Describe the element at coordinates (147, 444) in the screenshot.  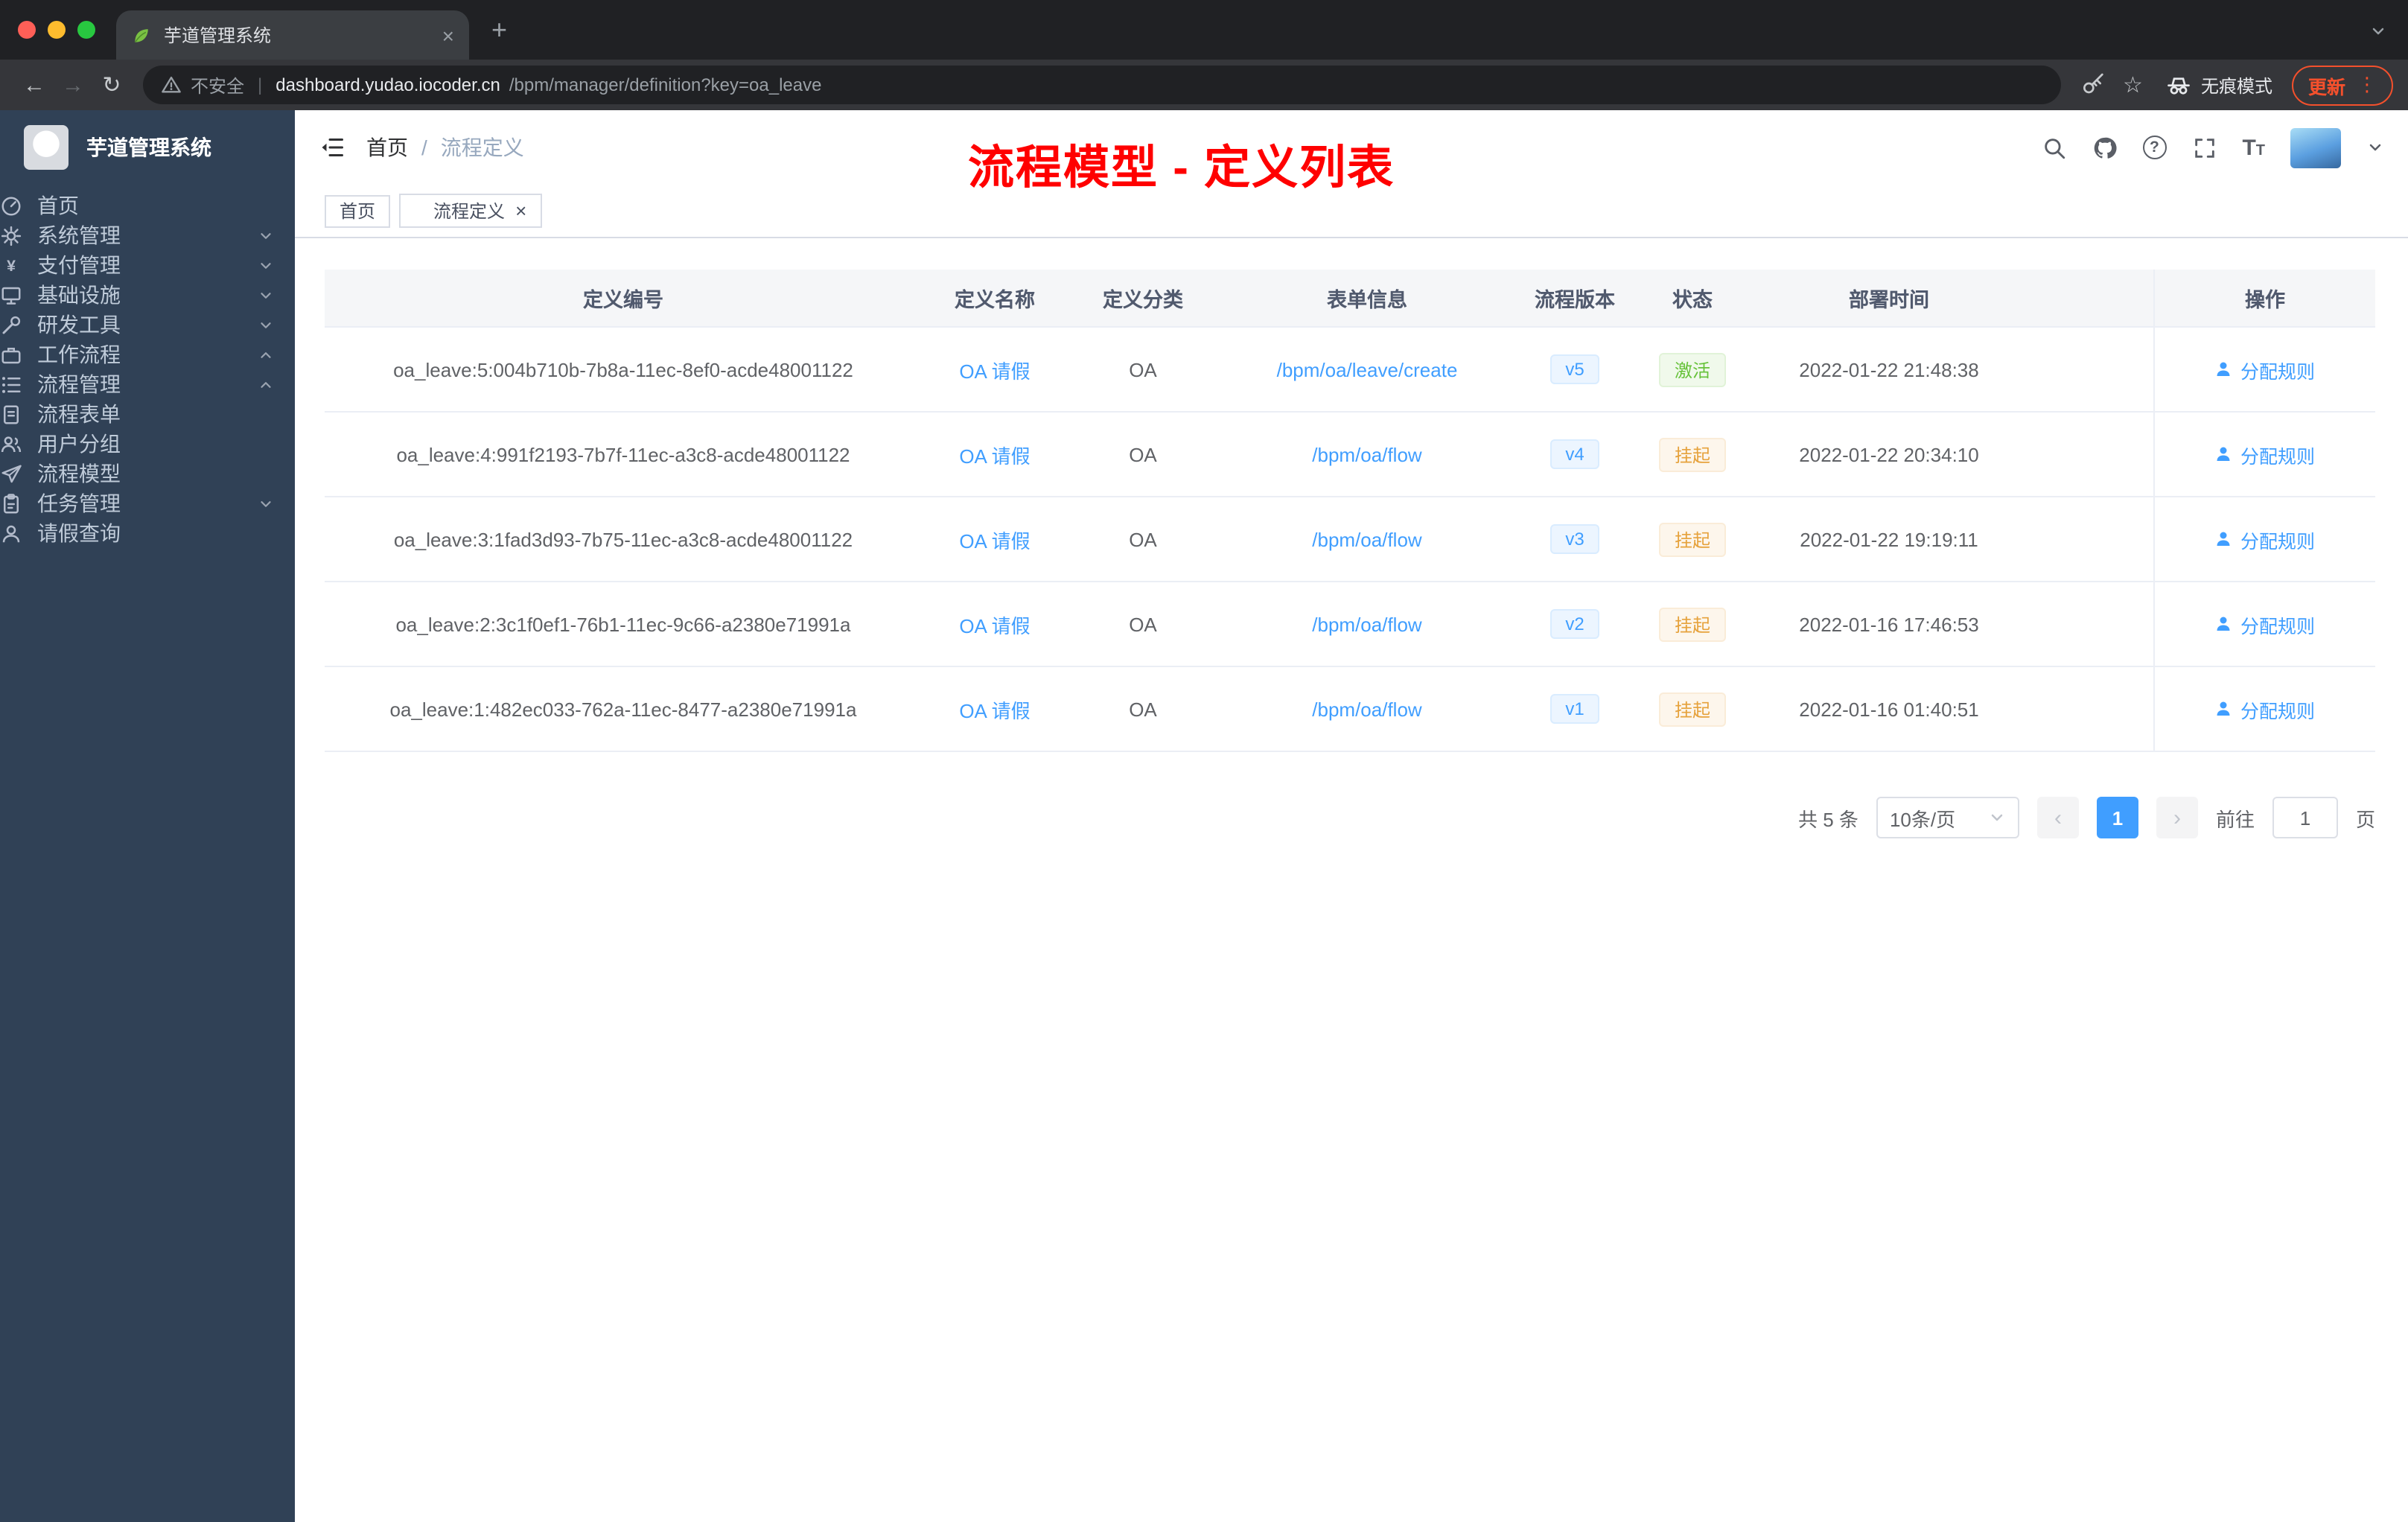
I see `sidebar-item: 用户分组` at that location.